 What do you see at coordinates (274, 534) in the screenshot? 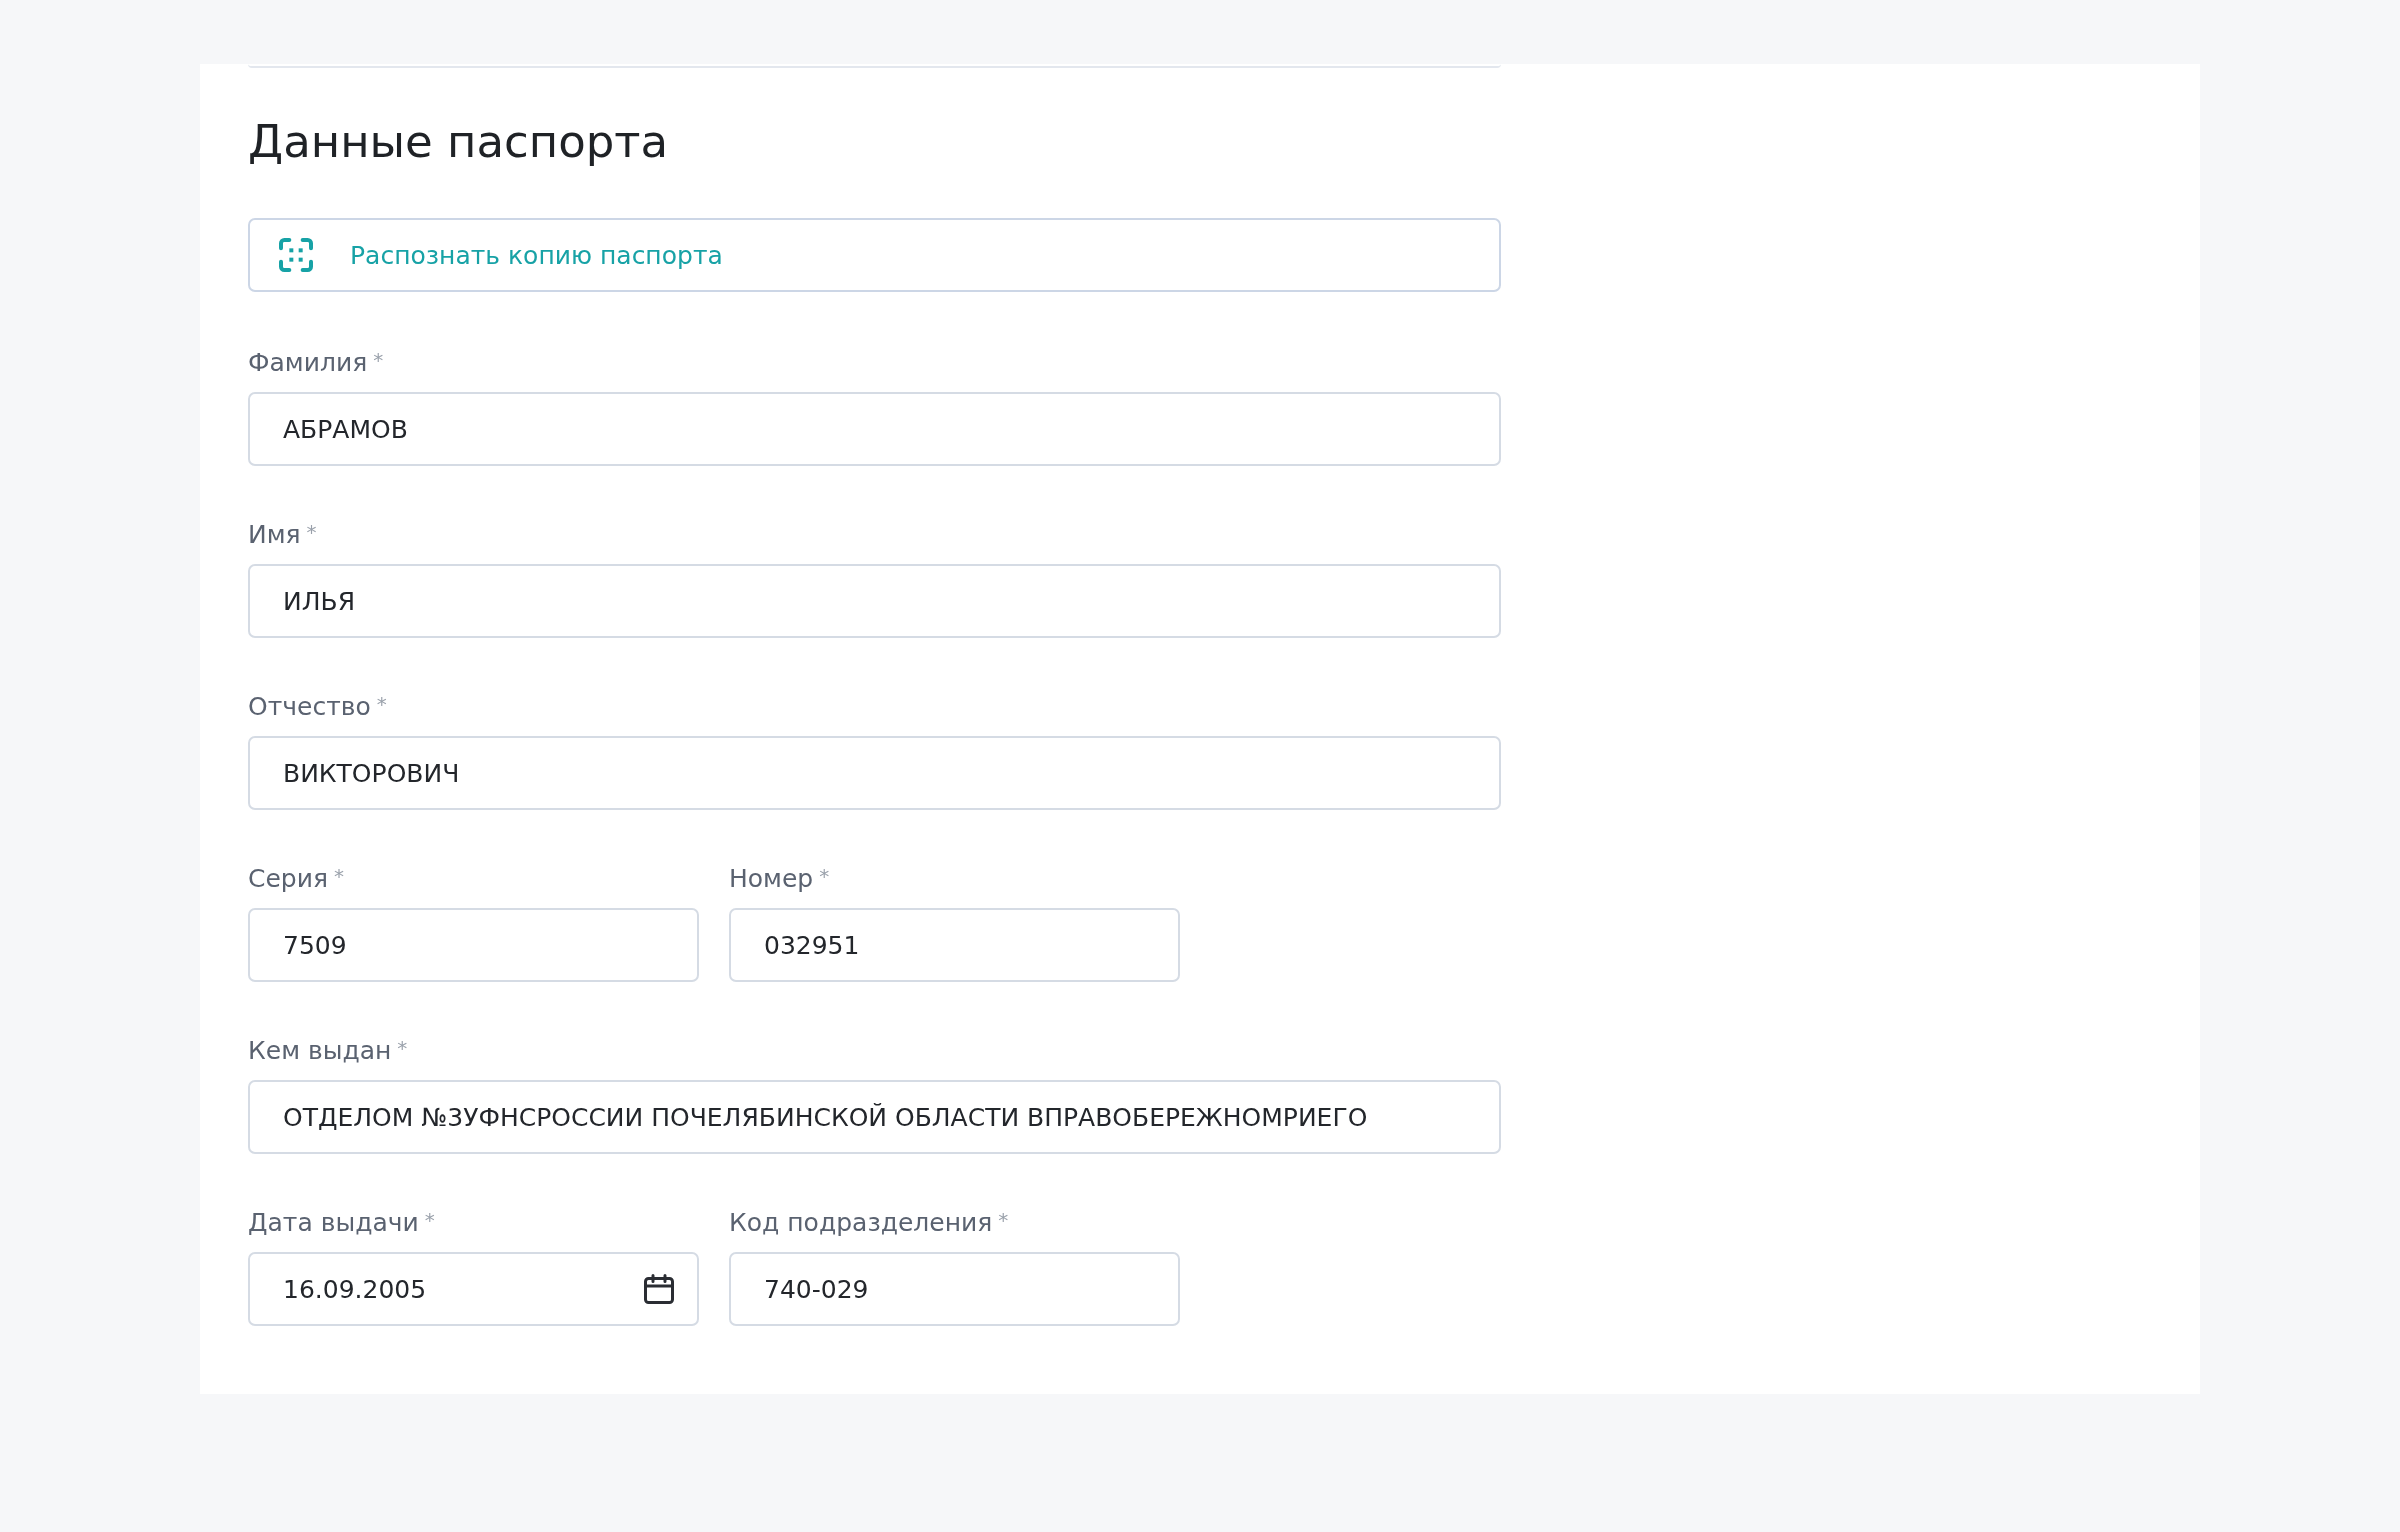
I see `field-label: Имя` at bounding box center [274, 534].